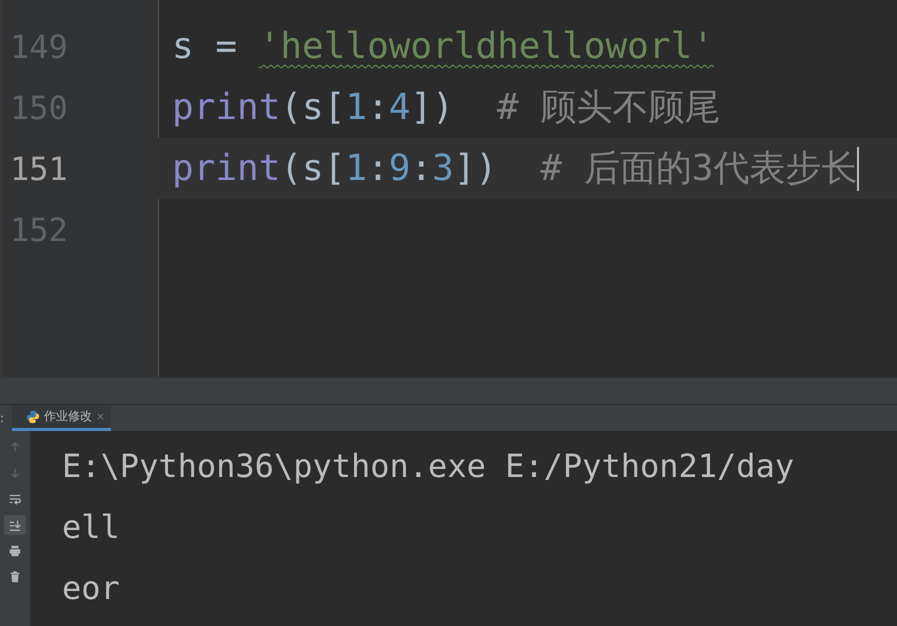 Image resolution: width=897 pixels, height=626 pixels. What do you see at coordinates (33, 417) in the screenshot?
I see `python-icon` at bounding box center [33, 417].